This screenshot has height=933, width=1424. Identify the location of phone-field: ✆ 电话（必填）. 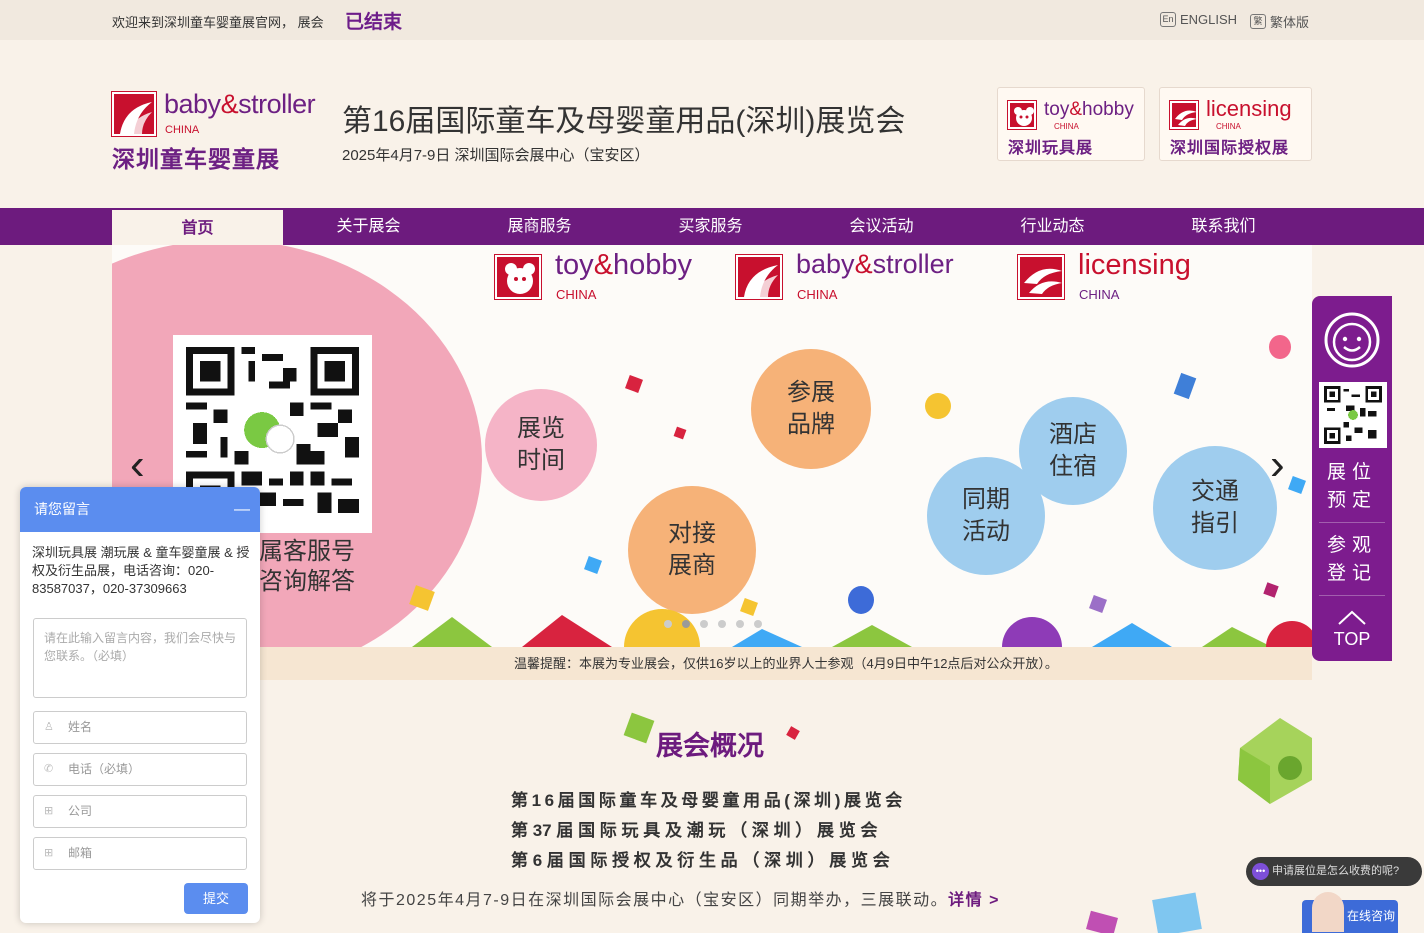
(140, 769).